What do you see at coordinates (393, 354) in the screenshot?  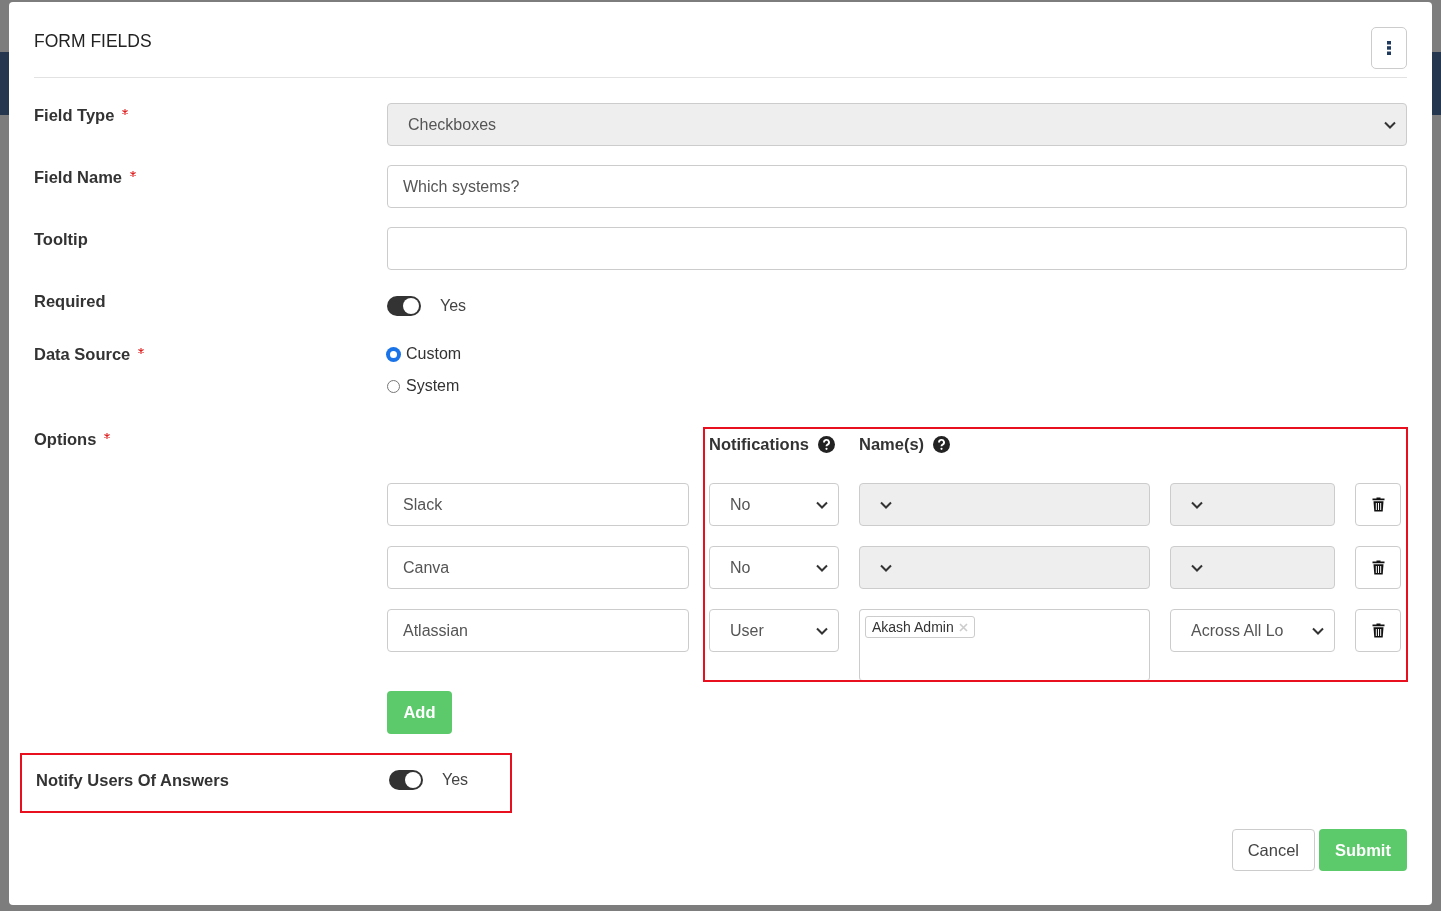 I see `radio-button` at bounding box center [393, 354].